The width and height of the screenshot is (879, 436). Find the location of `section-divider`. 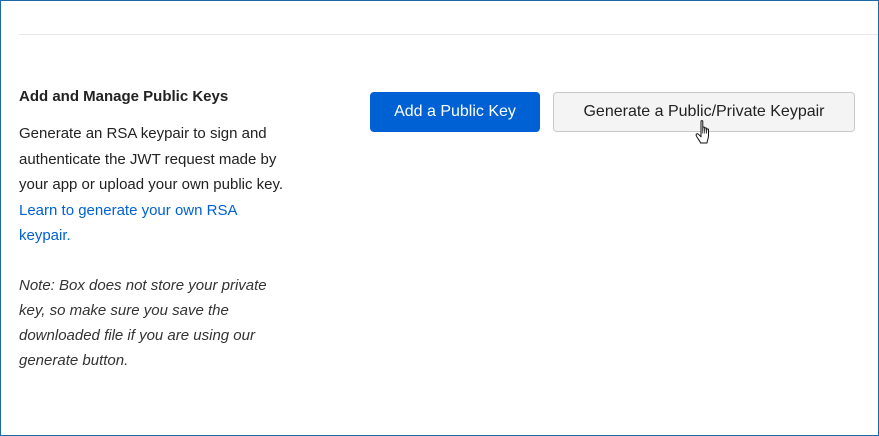

section-divider is located at coordinates (448, 34).